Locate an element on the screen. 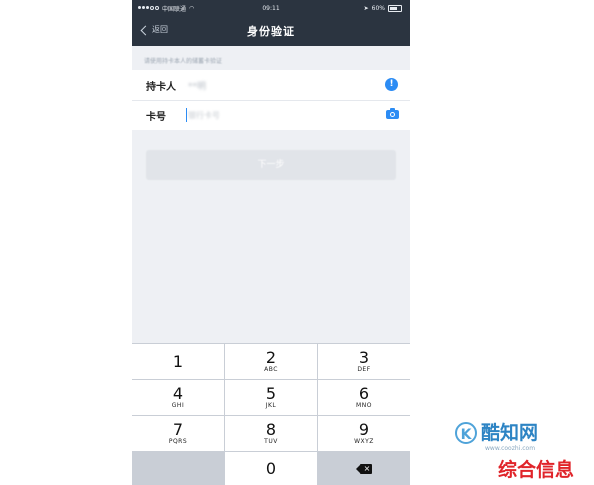 The width and height of the screenshot is (594, 485). status-right: ➤ 60% is located at coordinates (382, 8).